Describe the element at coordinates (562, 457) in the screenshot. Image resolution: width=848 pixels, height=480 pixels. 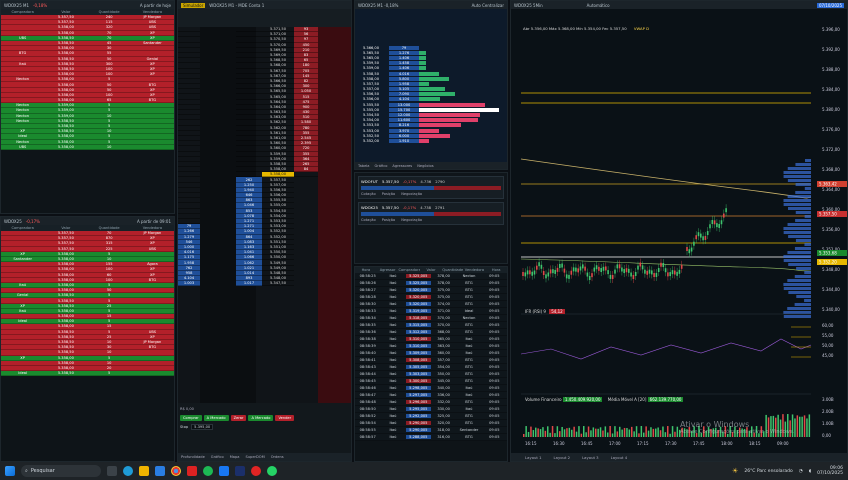
I see `layout-tab-1: Layout 2` at that location.